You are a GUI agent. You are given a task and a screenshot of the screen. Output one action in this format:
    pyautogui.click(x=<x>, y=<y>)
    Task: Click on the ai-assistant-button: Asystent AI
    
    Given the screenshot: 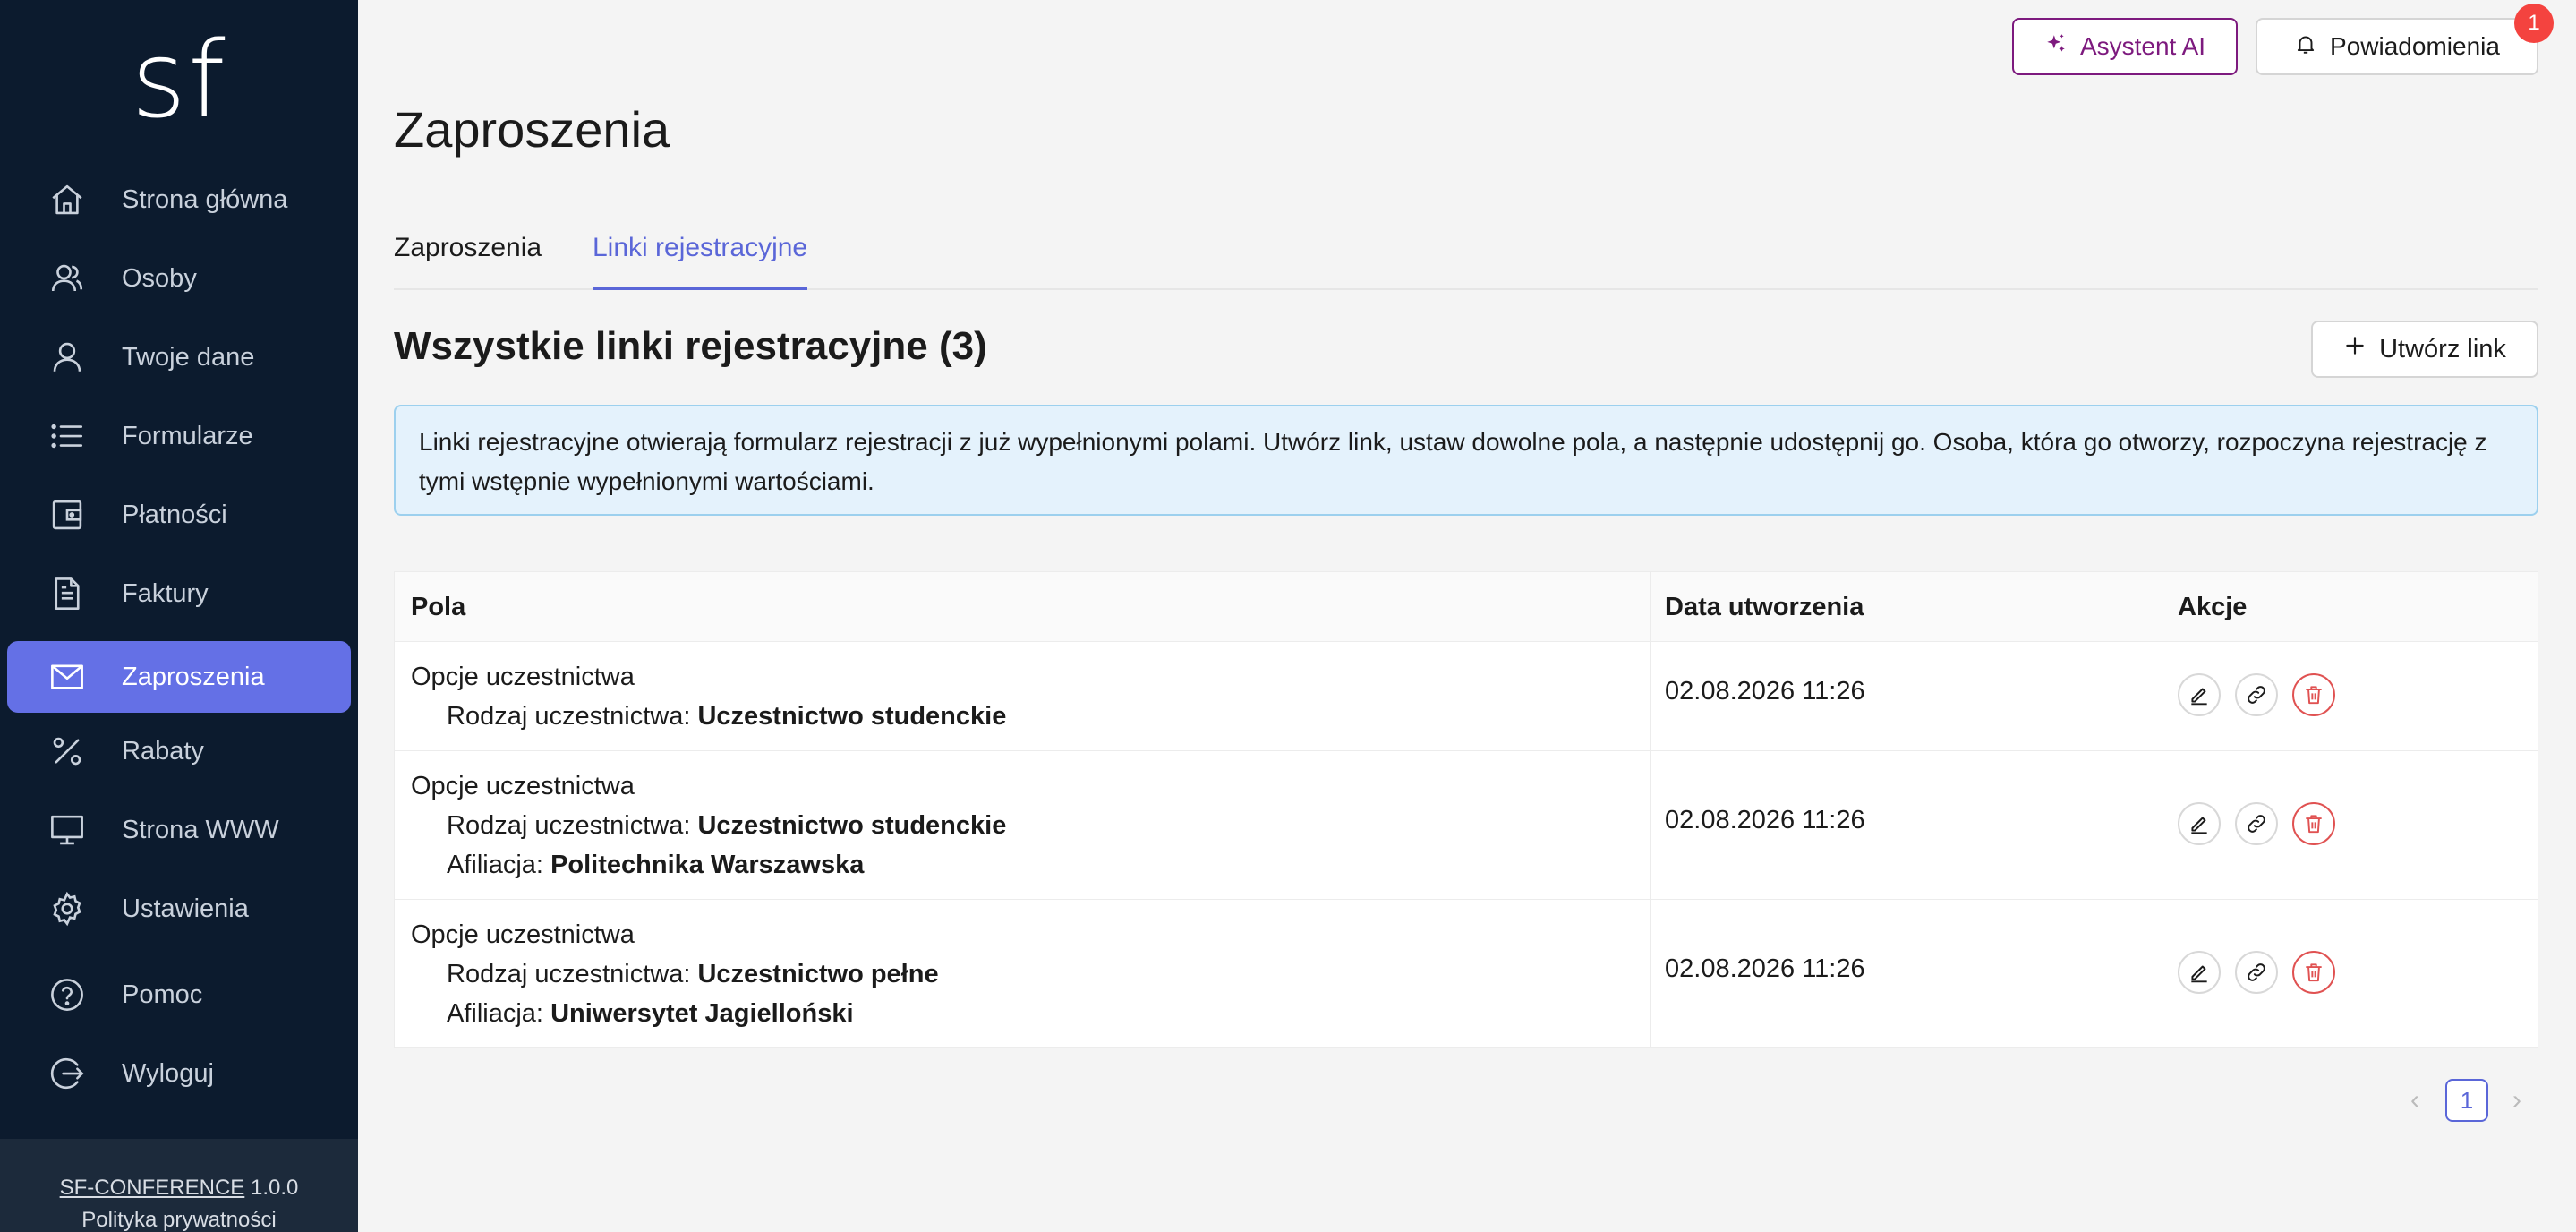 What is the action you would take?
    pyautogui.click(x=2125, y=46)
    